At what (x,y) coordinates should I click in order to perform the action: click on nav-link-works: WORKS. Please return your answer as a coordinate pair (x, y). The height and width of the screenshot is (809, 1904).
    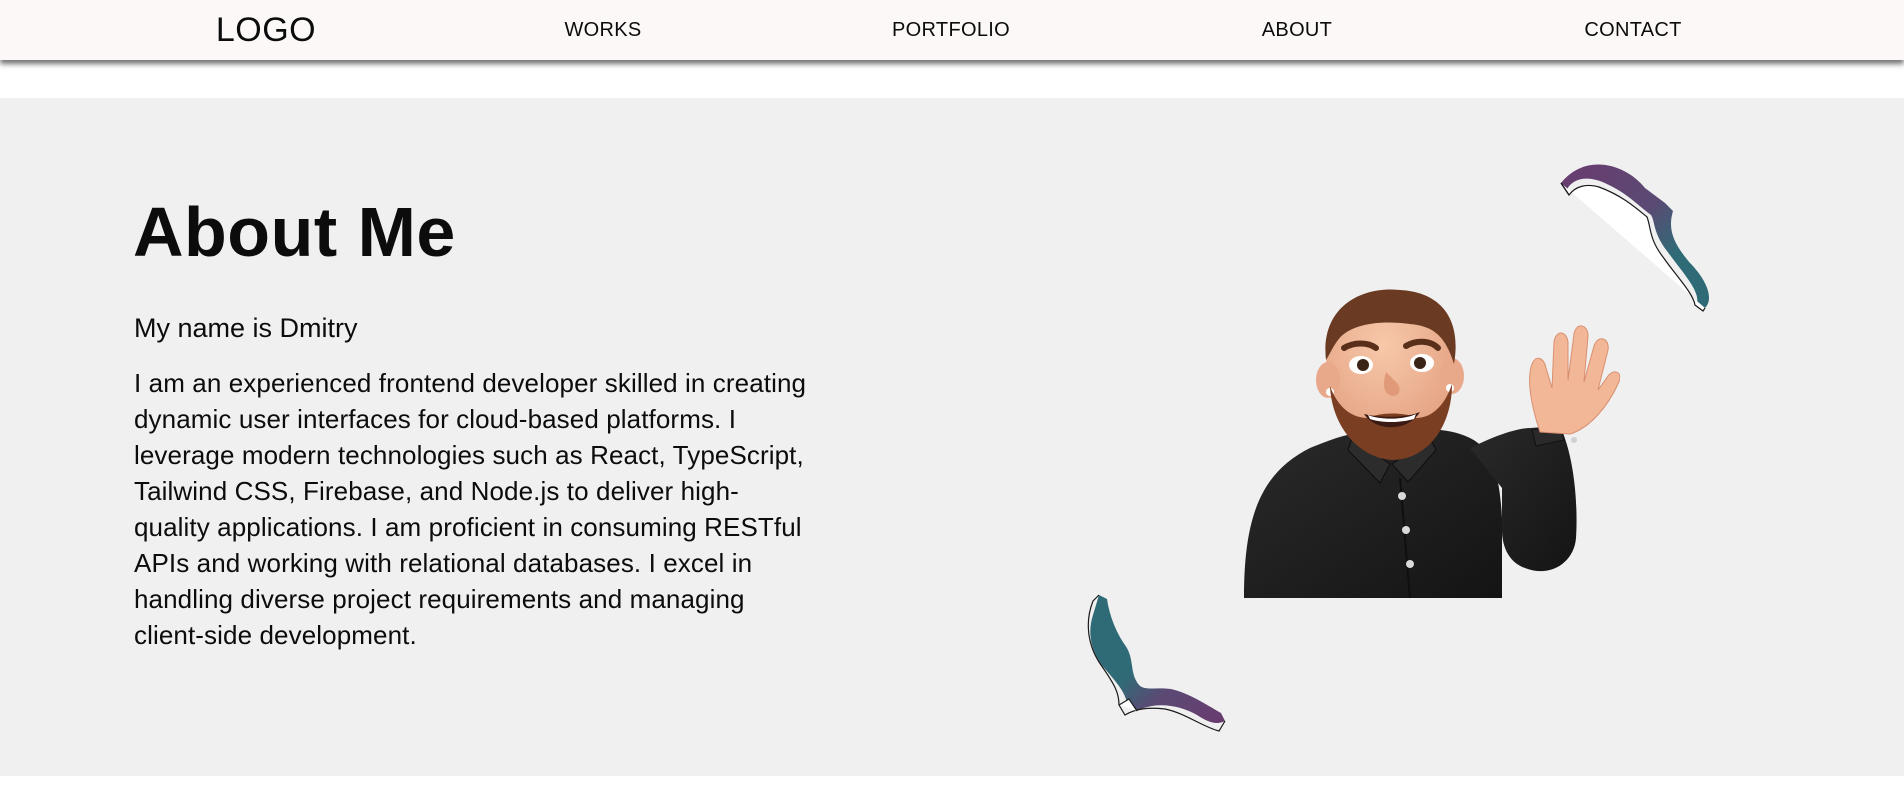
    Looking at the image, I should click on (602, 30).